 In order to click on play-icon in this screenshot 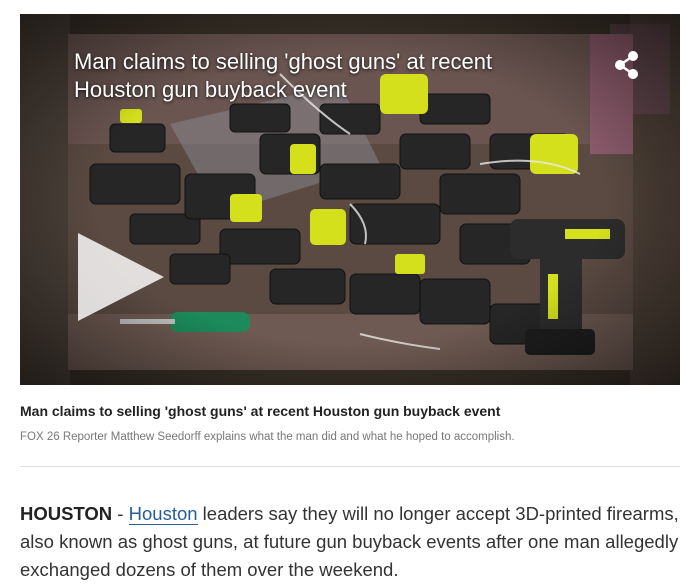, I will do `click(121, 277)`.